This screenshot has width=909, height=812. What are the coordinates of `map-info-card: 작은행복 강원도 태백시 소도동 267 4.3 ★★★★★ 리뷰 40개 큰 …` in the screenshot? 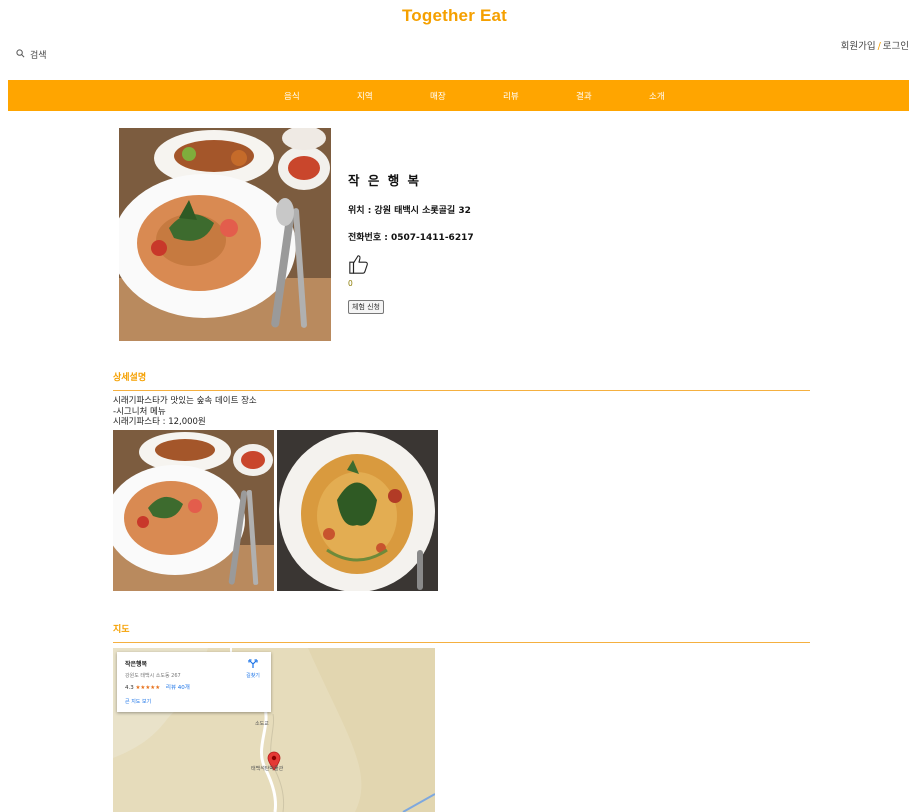 It's located at (194, 682).